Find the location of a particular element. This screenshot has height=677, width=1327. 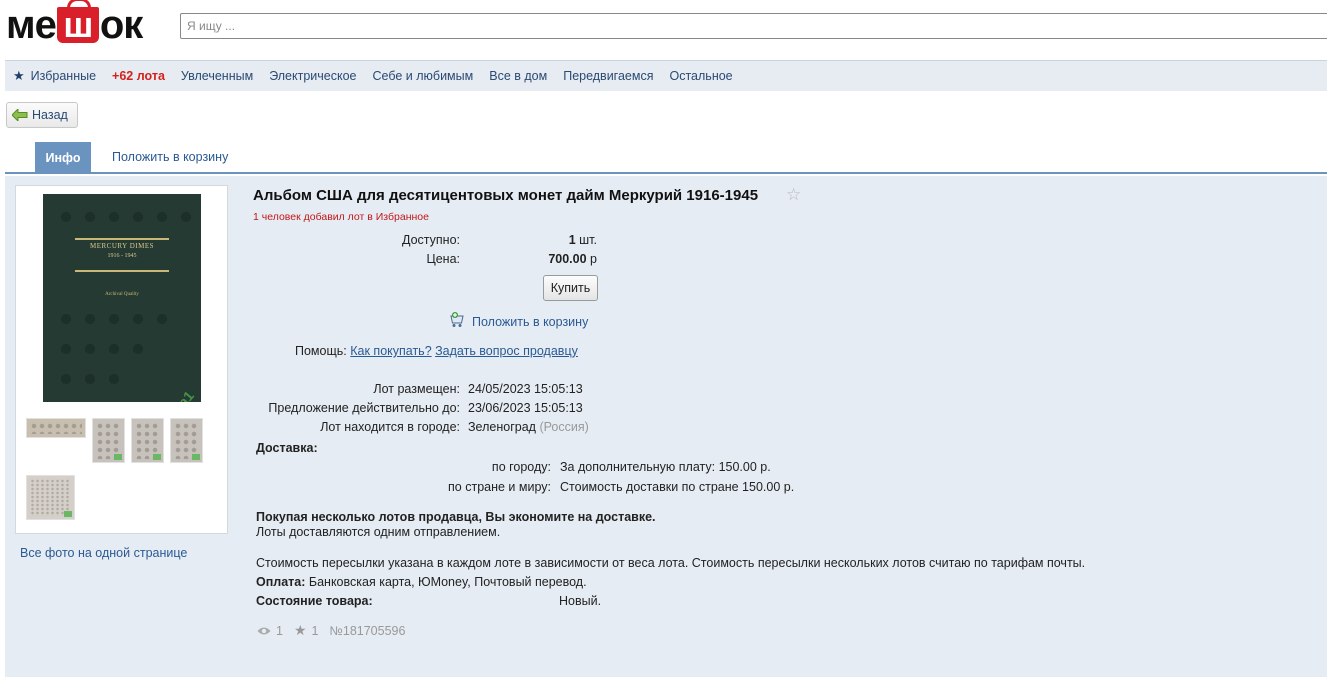

add-to-cart-link: Положить в корзину is located at coordinates (518, 321).